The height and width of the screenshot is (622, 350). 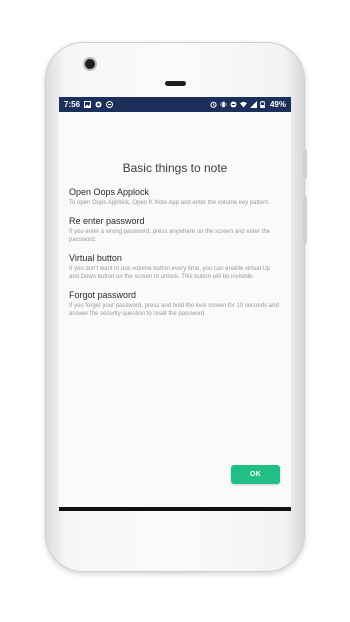 What do you see at coordinates (88, 104) in the screenshot?
I see `image-icon` at bounding box center [88, 104].